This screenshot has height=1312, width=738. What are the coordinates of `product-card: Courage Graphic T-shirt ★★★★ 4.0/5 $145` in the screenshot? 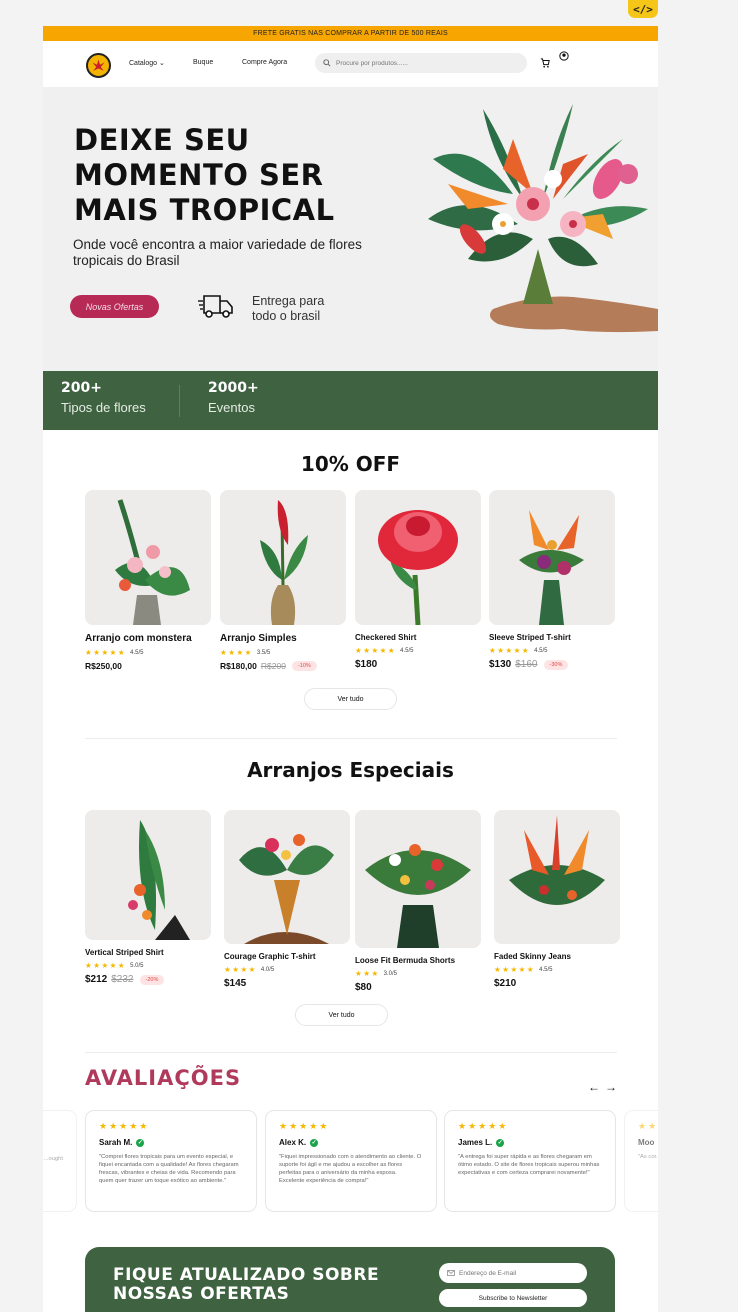 It's located at (287, 899).